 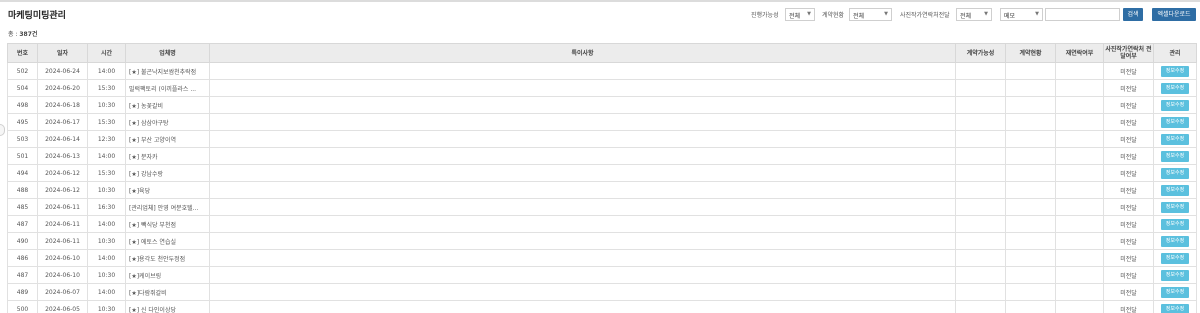 I want to click on header-possibility: 계약가능성, so click(x=980, y=53).